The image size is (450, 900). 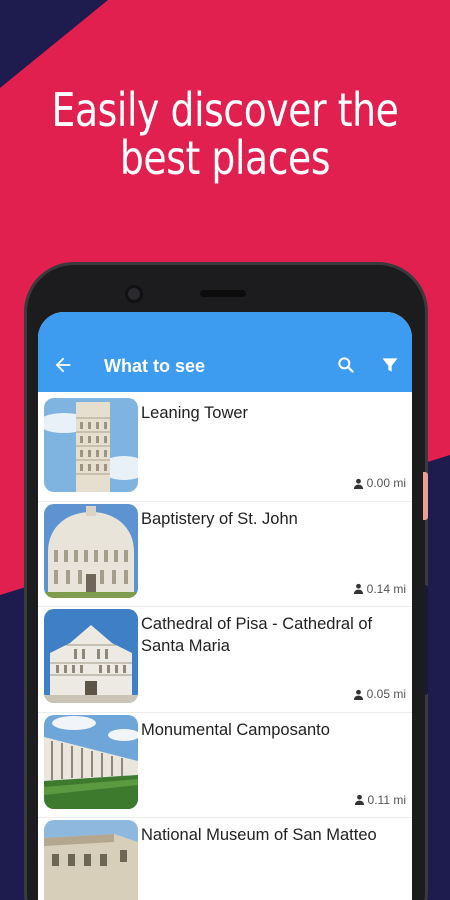 What do you see at coordinates (225, 554) in the screenshot?
I see `list-item: Baptistery of St. John 0.14 mi` at bounding box center [225, 554].